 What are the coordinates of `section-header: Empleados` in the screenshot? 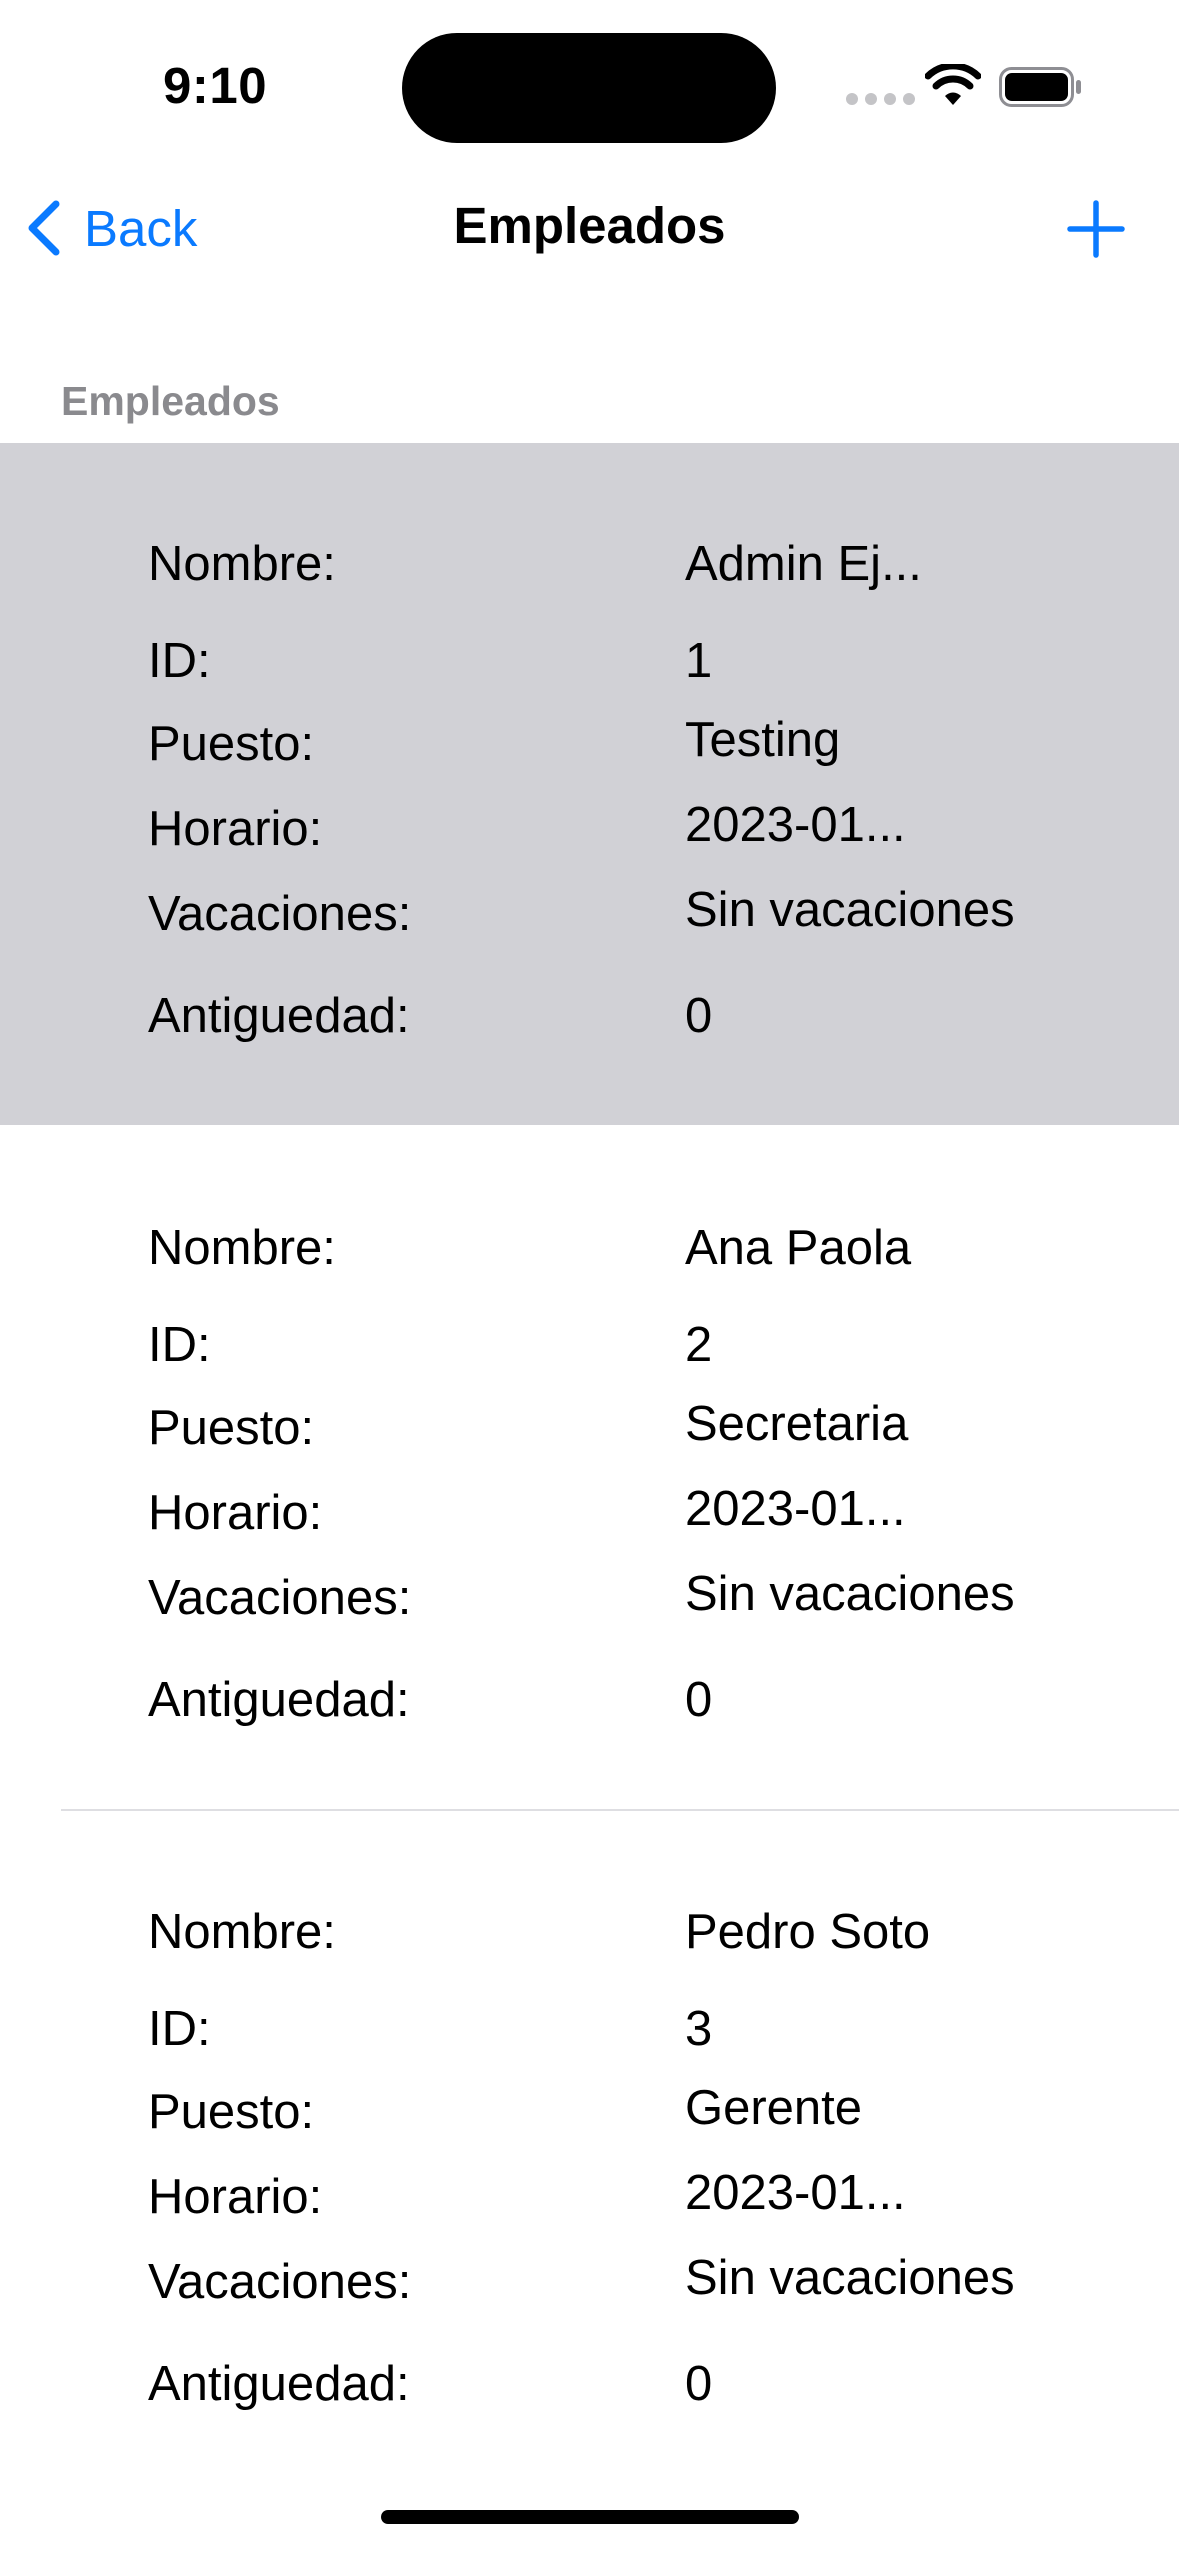 It's located at (170, 401).